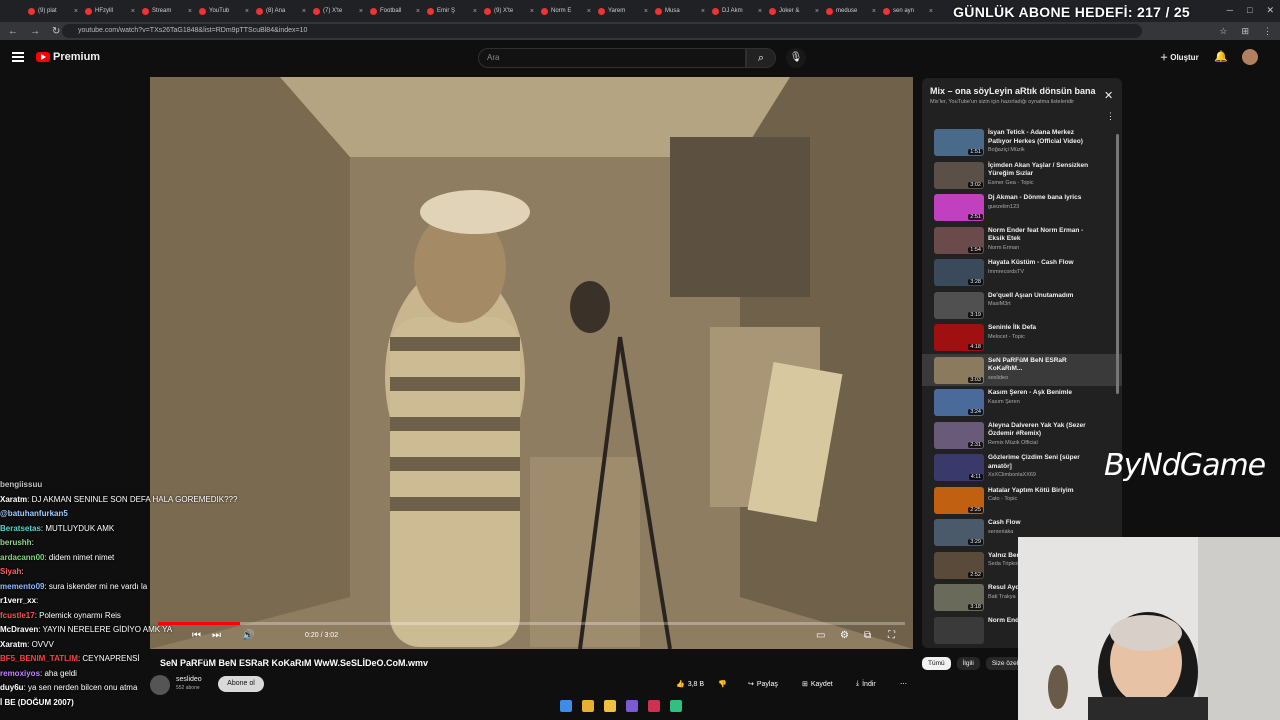  I want to click on account-avatar, so click(1250, 57).